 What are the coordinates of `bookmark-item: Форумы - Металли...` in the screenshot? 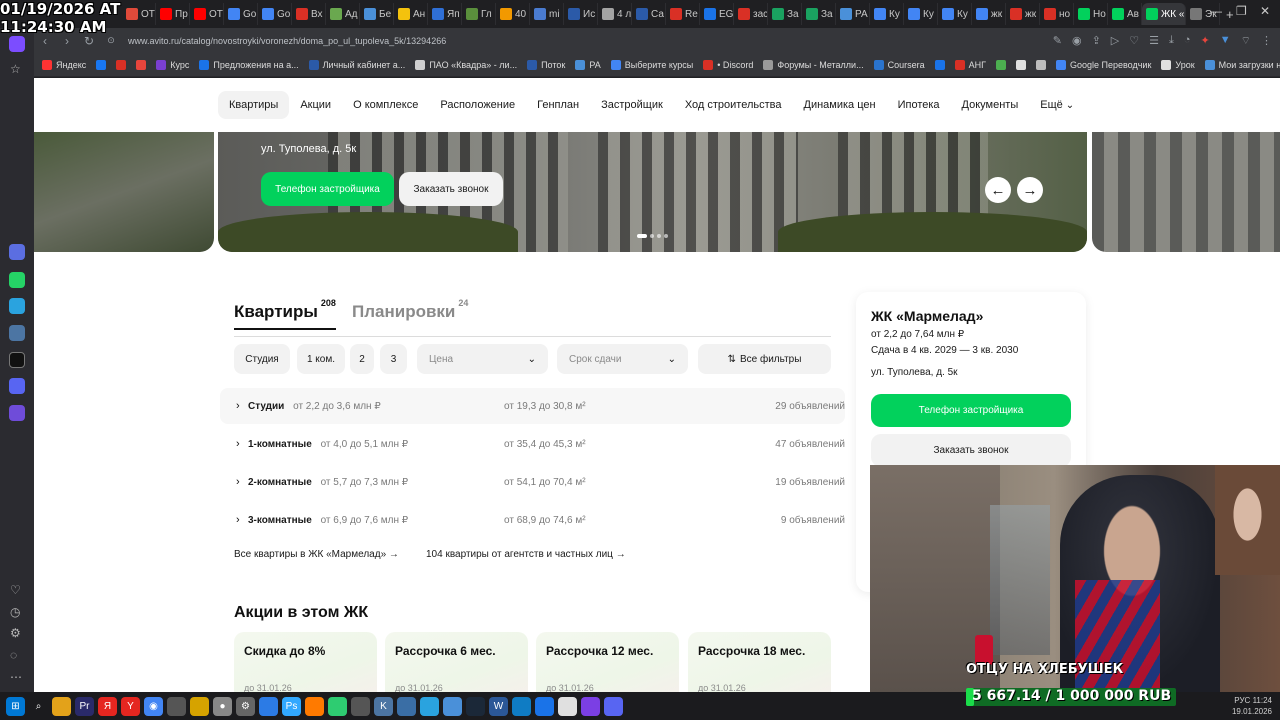 It's located at (813, 64).